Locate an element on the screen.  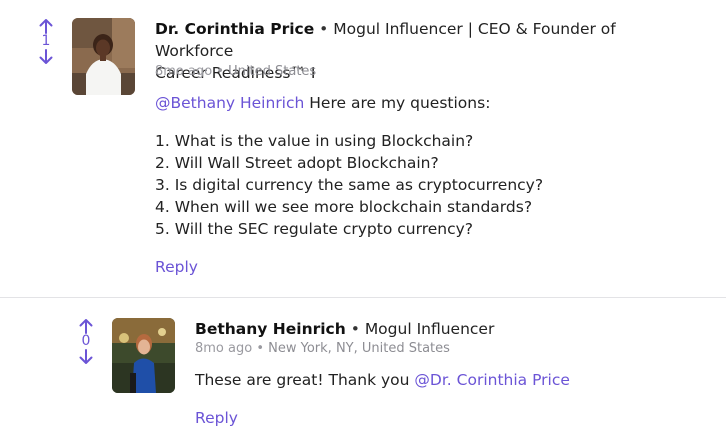
vote-widget: 1 is located at coordinates (46, 41).